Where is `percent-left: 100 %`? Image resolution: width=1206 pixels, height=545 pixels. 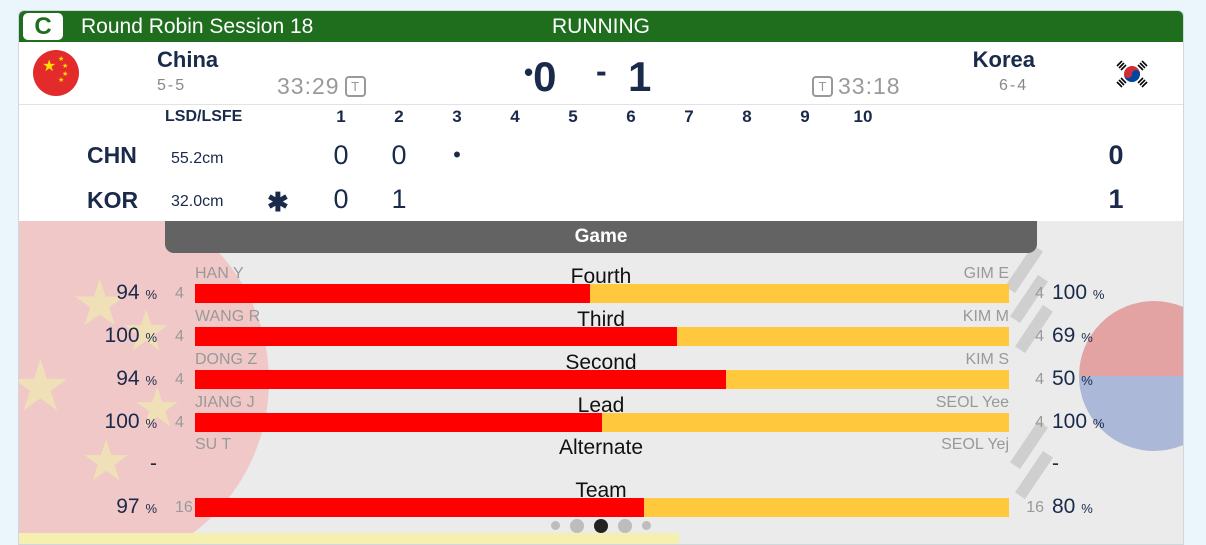
percent-left: 100 % is located at coordinates (117, 336).